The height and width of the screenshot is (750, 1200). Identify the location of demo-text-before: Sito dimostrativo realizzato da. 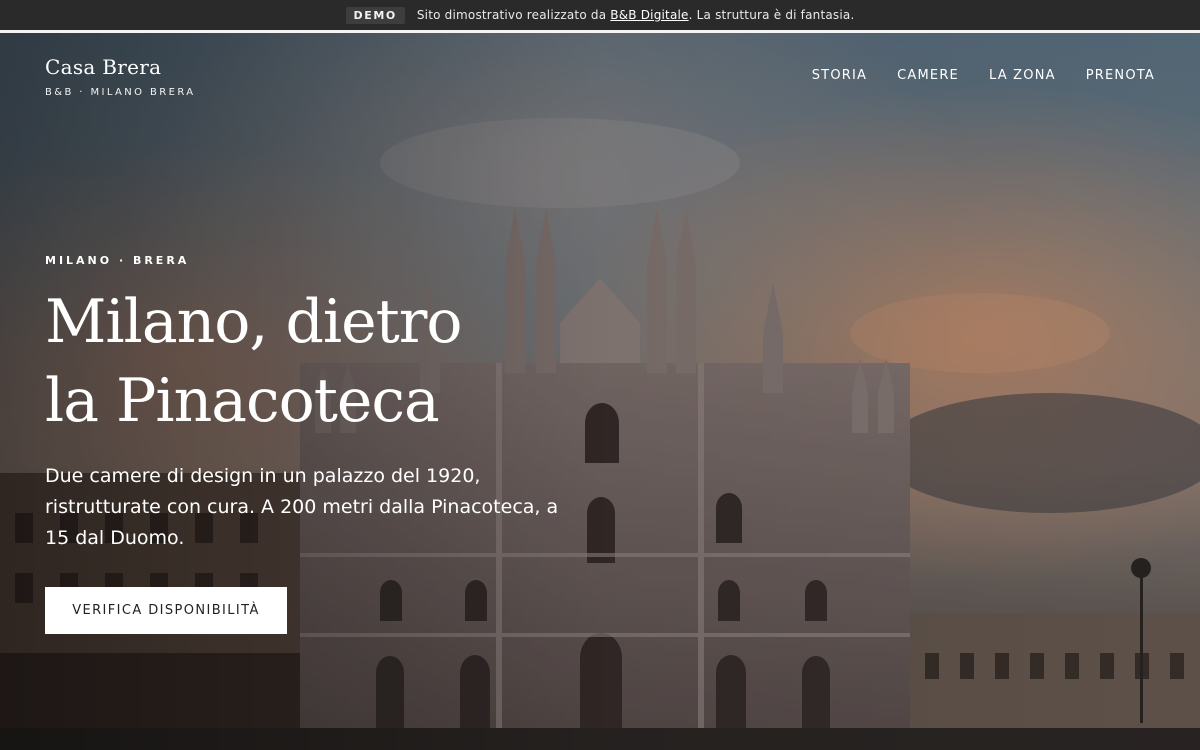
(513, 15).